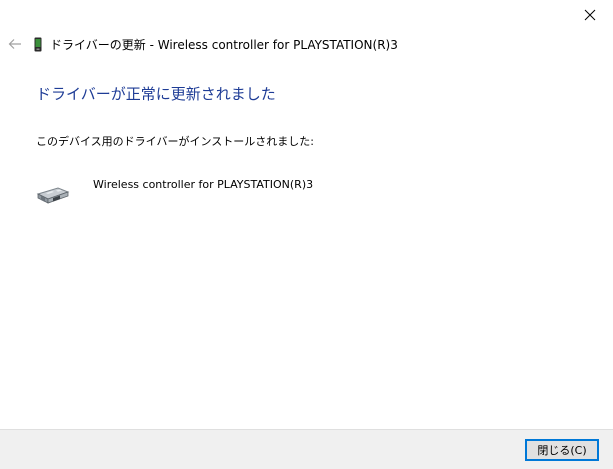 The height and width of the screenshot is (469, 613). Describe the element at coordinates (156, 94) in the screenshot. I see `page-heading: ドライバーが正常に更新されました` at that location.